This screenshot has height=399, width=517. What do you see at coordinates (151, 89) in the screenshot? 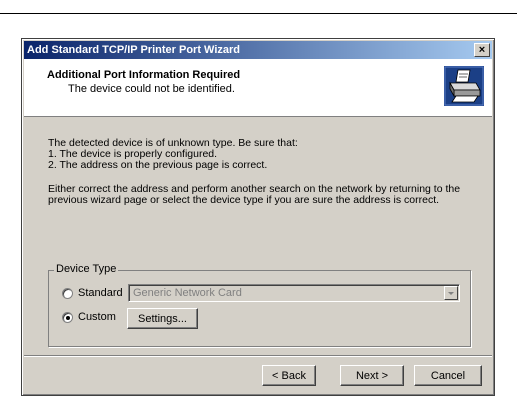
I see `header-subtitle: The device could not be identified.` at bounding box center [151, 89].